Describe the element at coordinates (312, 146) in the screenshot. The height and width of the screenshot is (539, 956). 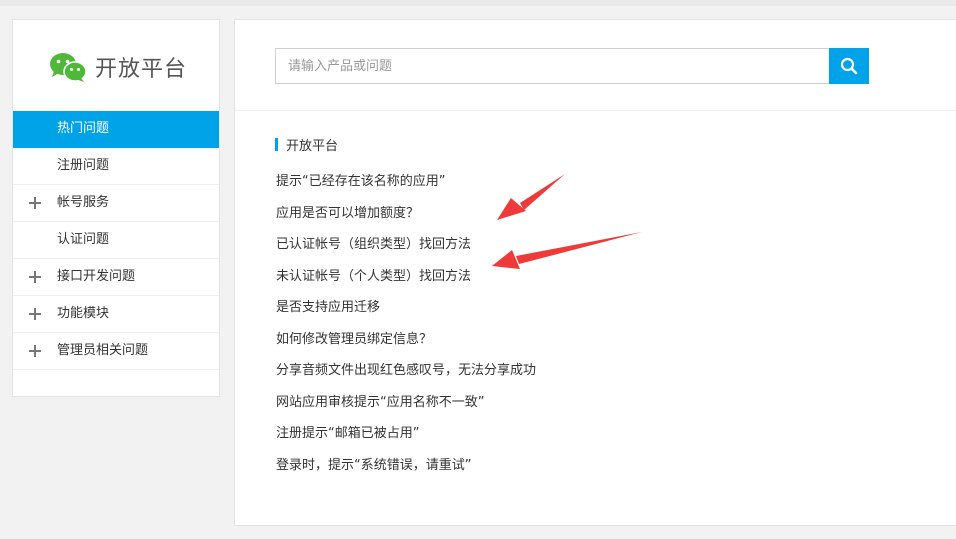
I see `section-title-text: 开放平台` at that location.